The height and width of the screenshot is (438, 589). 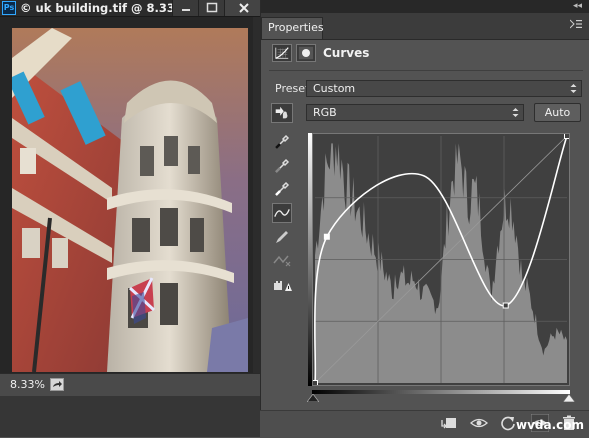 What do you see at coordinates (449, 423) in the screenshot?
I see `clip-to-layer-icon` at bounding box center [449, 423].